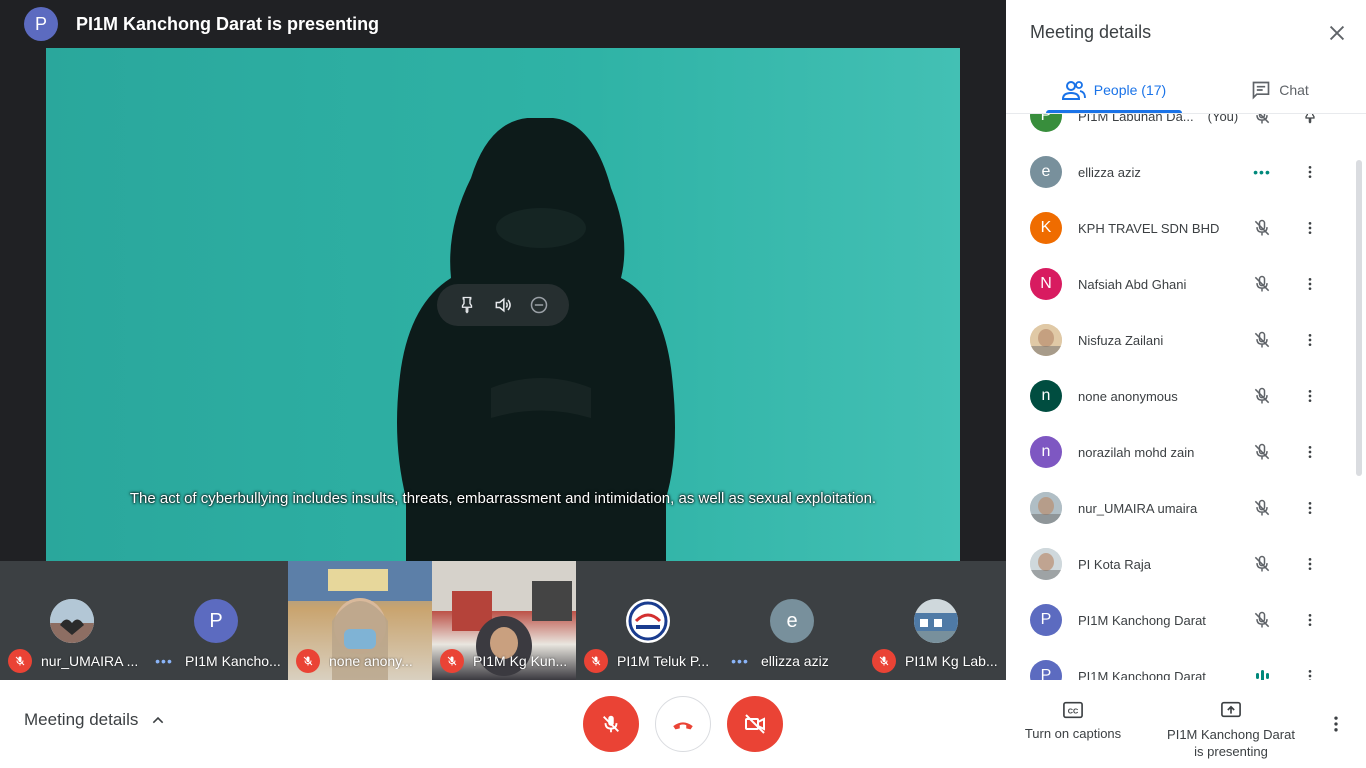  I want to click on people-icon, so click(1073, 90).